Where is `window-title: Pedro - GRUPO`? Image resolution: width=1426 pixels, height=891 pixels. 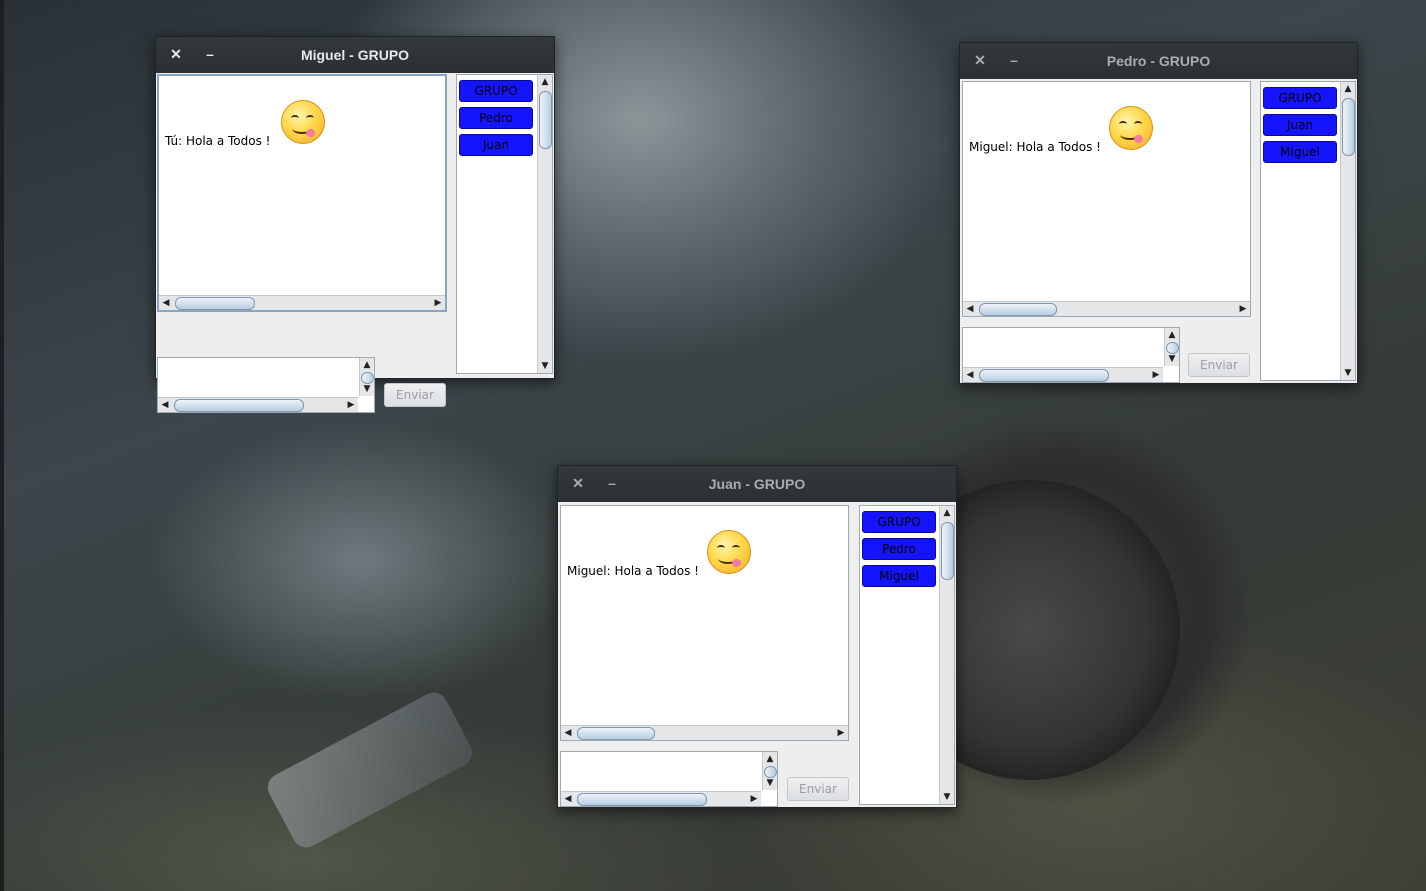
window-title: Pedro - GRUPO is located at coordinates (1158, 61).